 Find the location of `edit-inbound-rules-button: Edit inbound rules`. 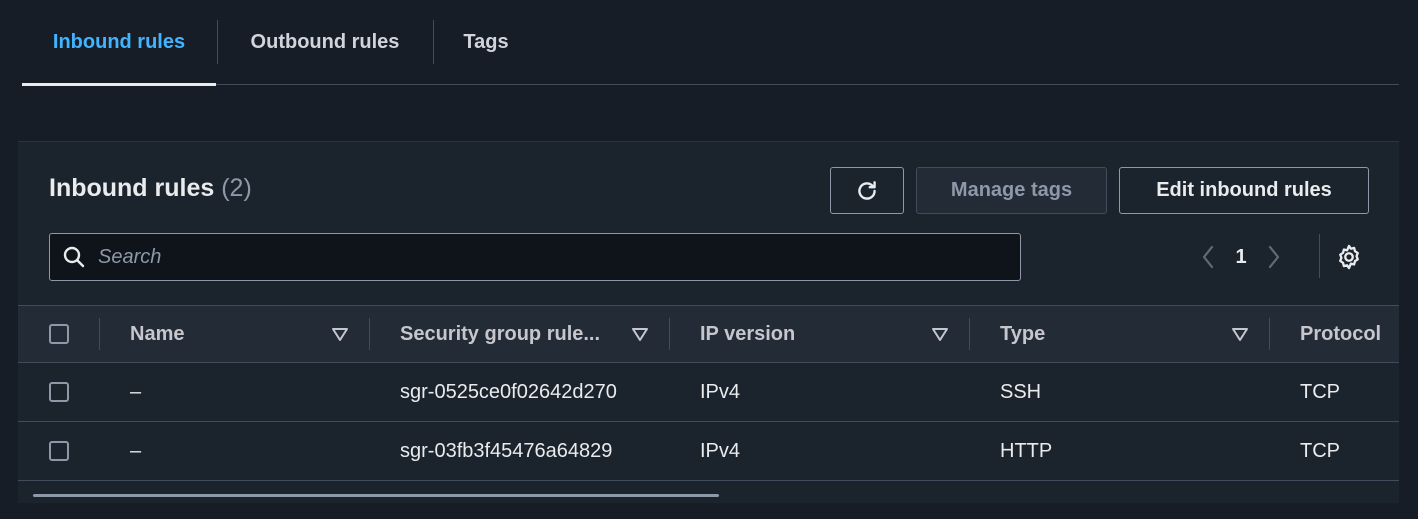

edit-inbound-rules-button: Edit inbound rules is located at coordinates (1244, 190).